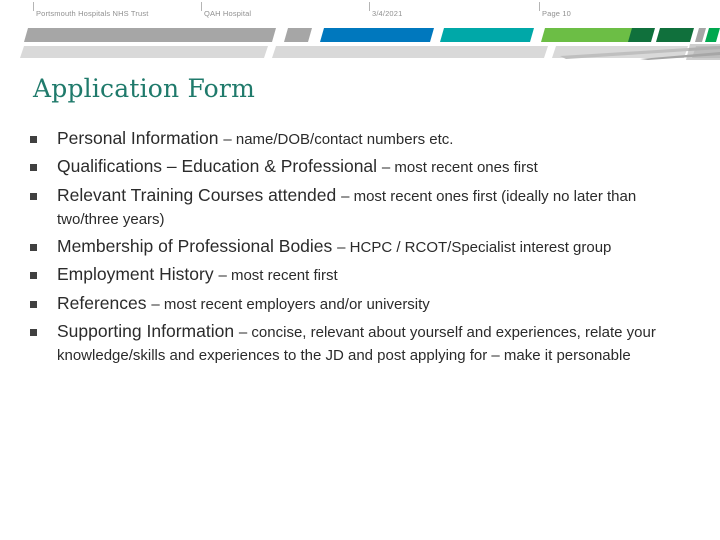  Describe the element at coordinates (148, 330) in the screenshot. I see `list-item-lead: Supporting Information` at that location.